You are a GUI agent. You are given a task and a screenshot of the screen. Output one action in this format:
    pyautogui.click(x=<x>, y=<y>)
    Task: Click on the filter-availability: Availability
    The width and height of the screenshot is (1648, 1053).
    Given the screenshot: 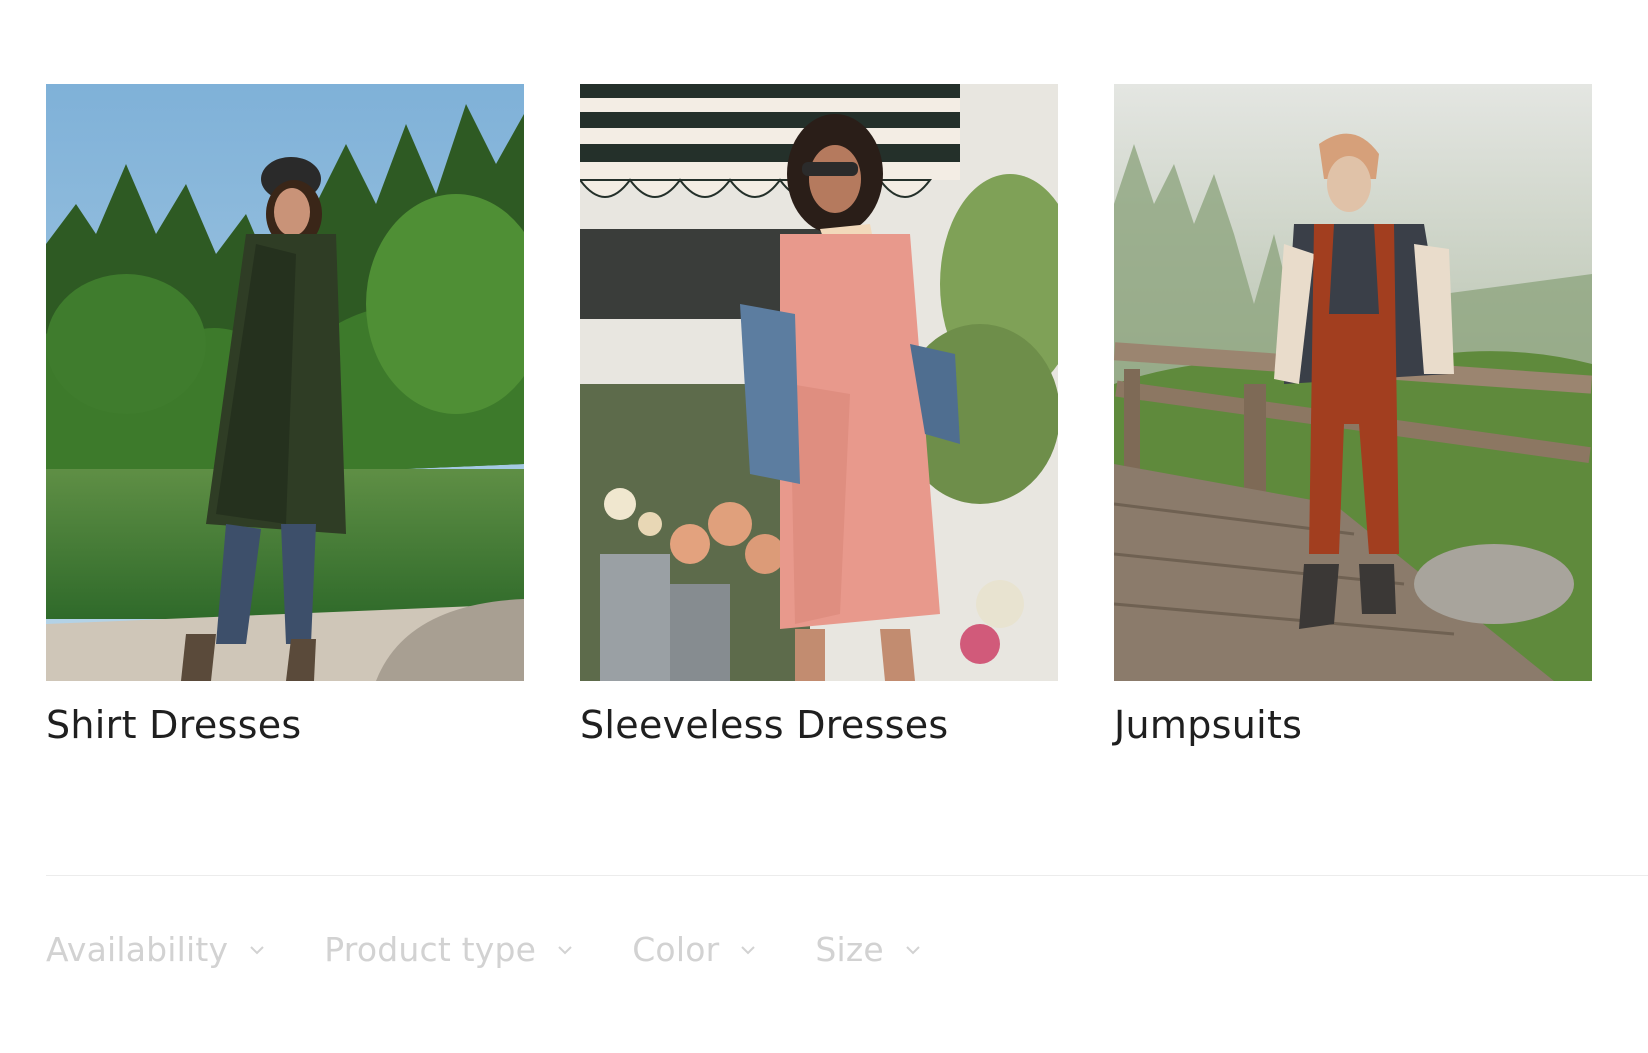 What is the action you would take?
    pyautogui.click(x=155, y=949)
    